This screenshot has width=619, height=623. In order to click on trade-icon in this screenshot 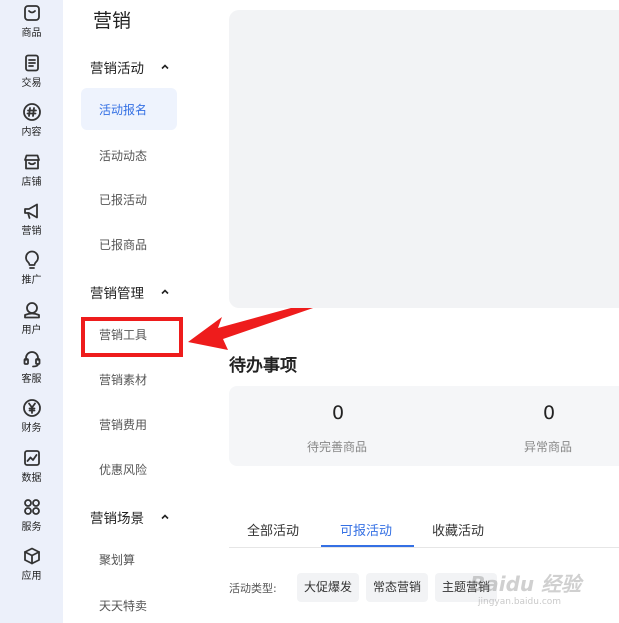, I will do `click(31, 63)`.